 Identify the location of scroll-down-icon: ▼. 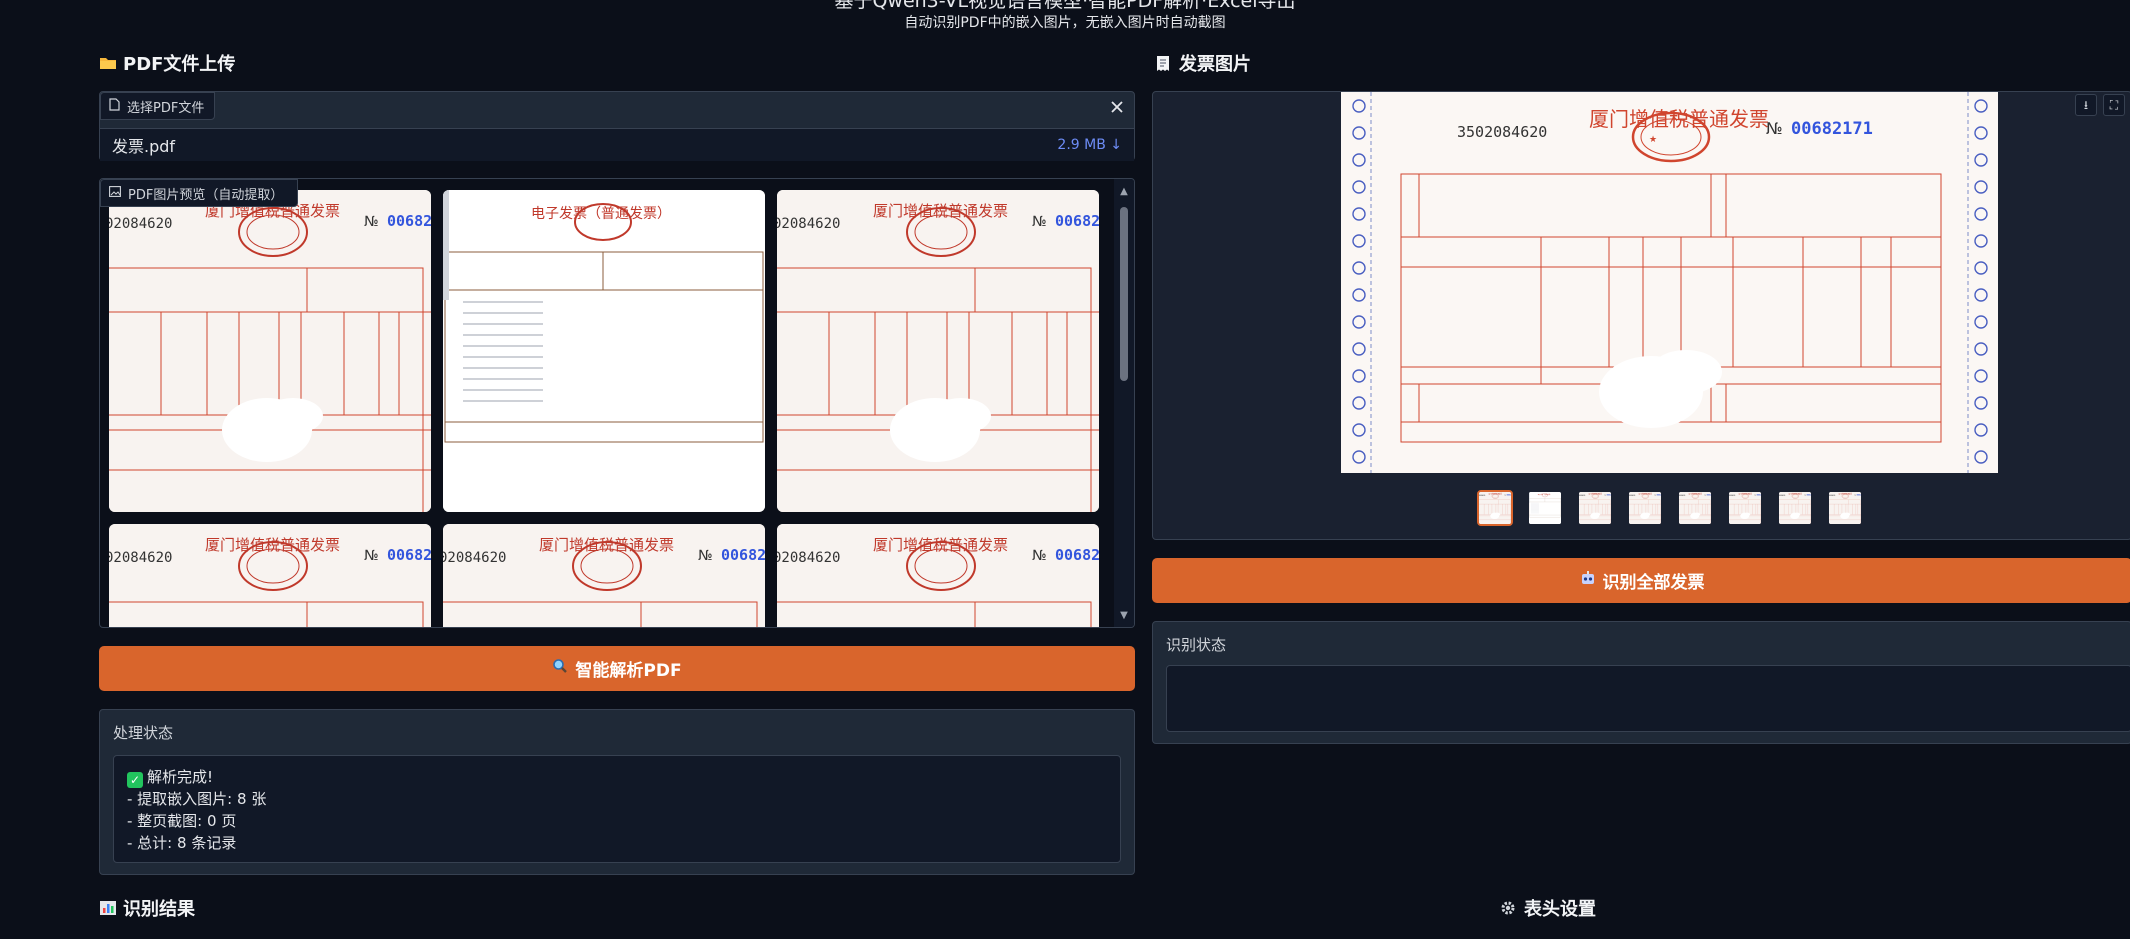
(1124, 616).